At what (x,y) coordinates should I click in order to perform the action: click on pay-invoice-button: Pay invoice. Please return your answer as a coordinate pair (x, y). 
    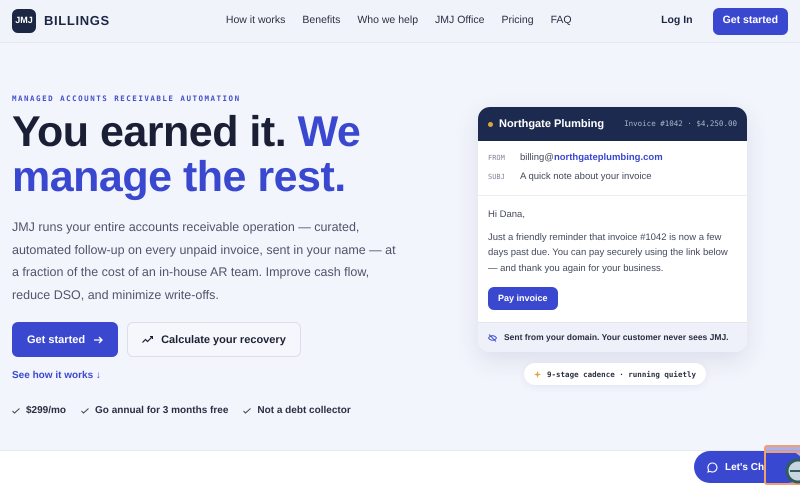
    Looking at the image, I should click on (523, 298).